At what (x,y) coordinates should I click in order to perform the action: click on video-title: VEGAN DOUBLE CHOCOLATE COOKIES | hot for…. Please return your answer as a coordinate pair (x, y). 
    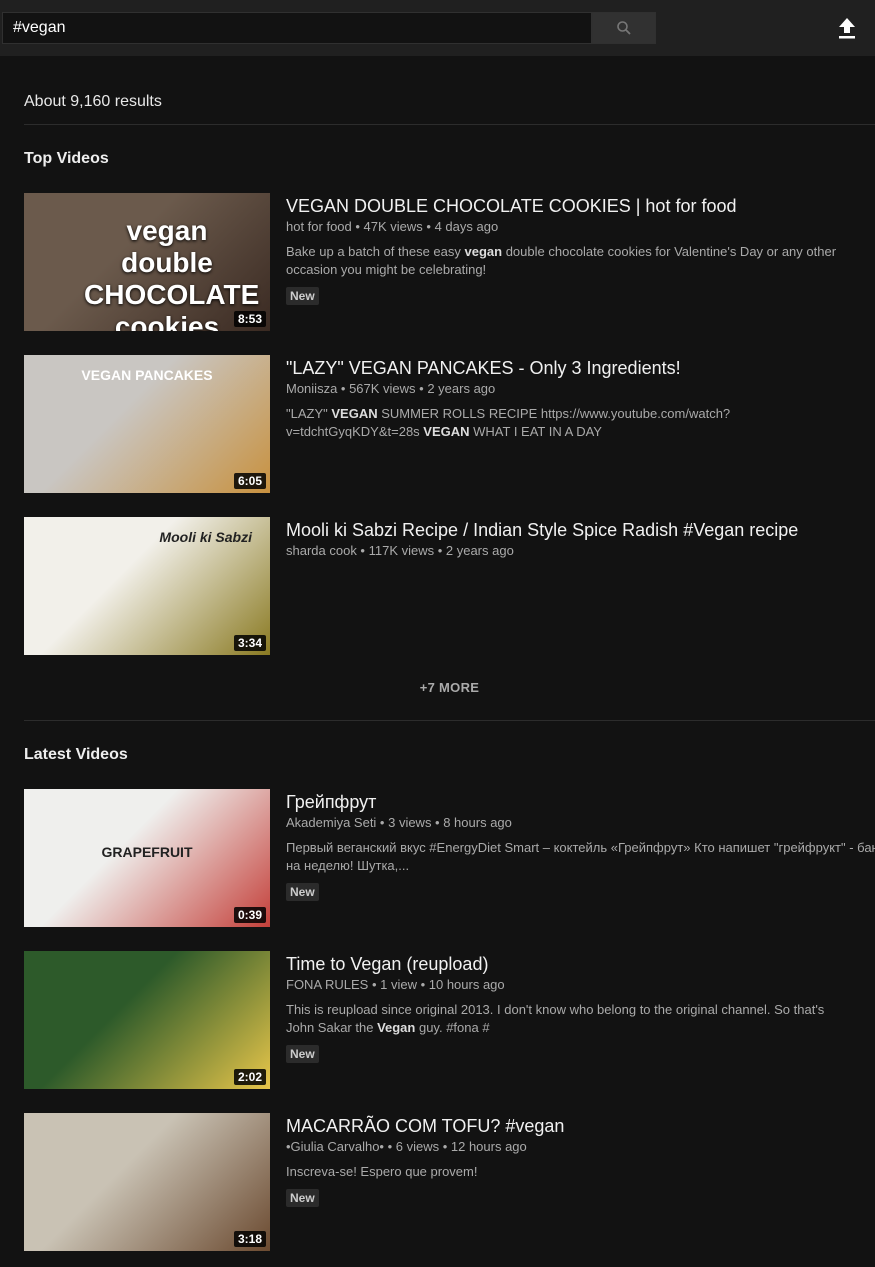
    Looking at the image, I should click on (580, 206).